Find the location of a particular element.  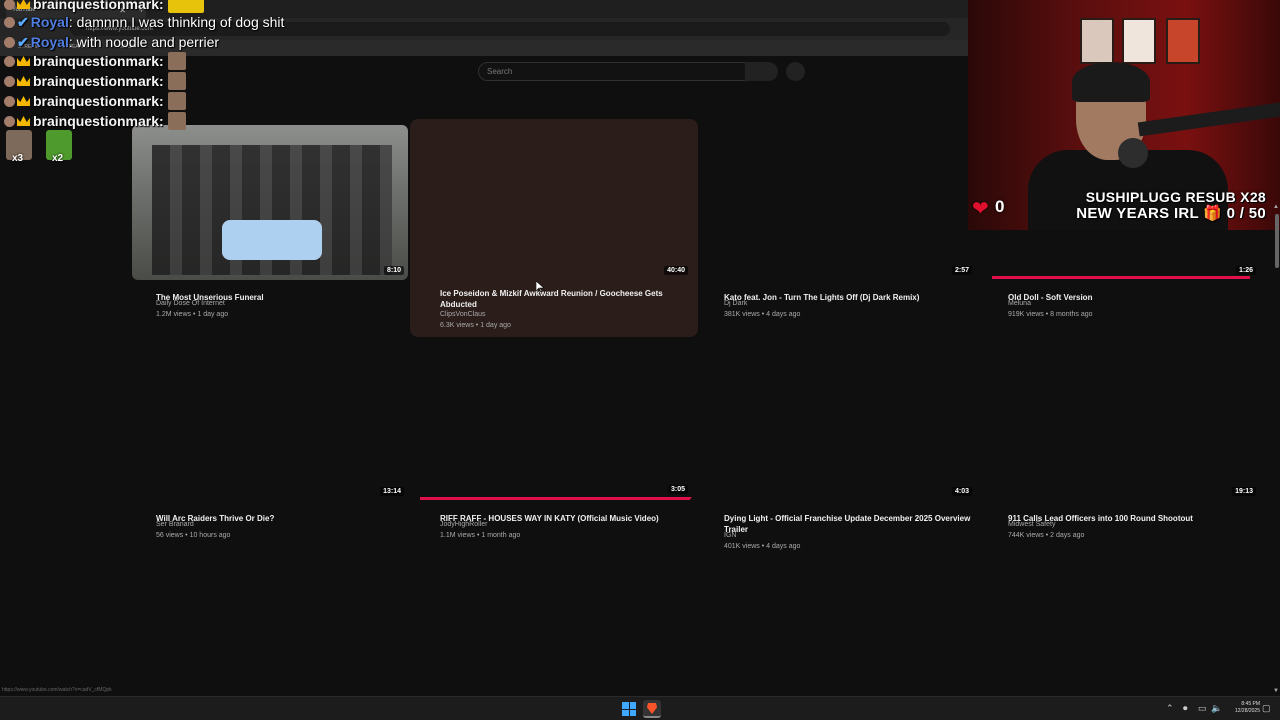

video-channel: Meluna is located at coordinates (1019, 303).